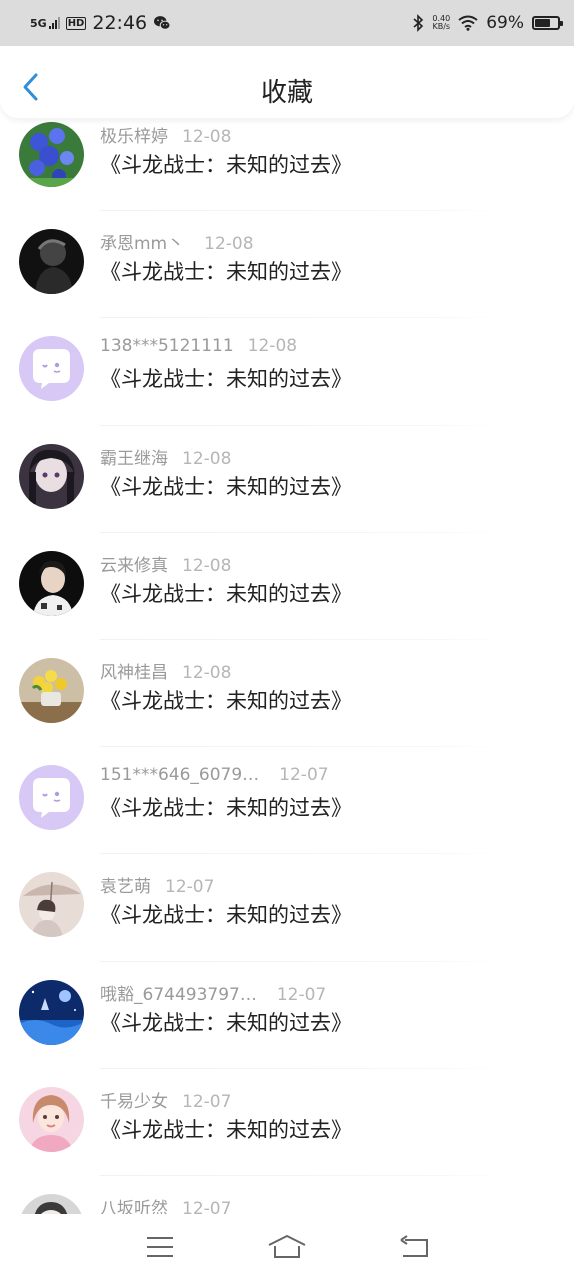 The height and width of the screenshot is (1280, 574). What do you see at coordinates (134, 458) in the screenshot?
I see `username: 霸王继海` at bounding box center [134, 458].